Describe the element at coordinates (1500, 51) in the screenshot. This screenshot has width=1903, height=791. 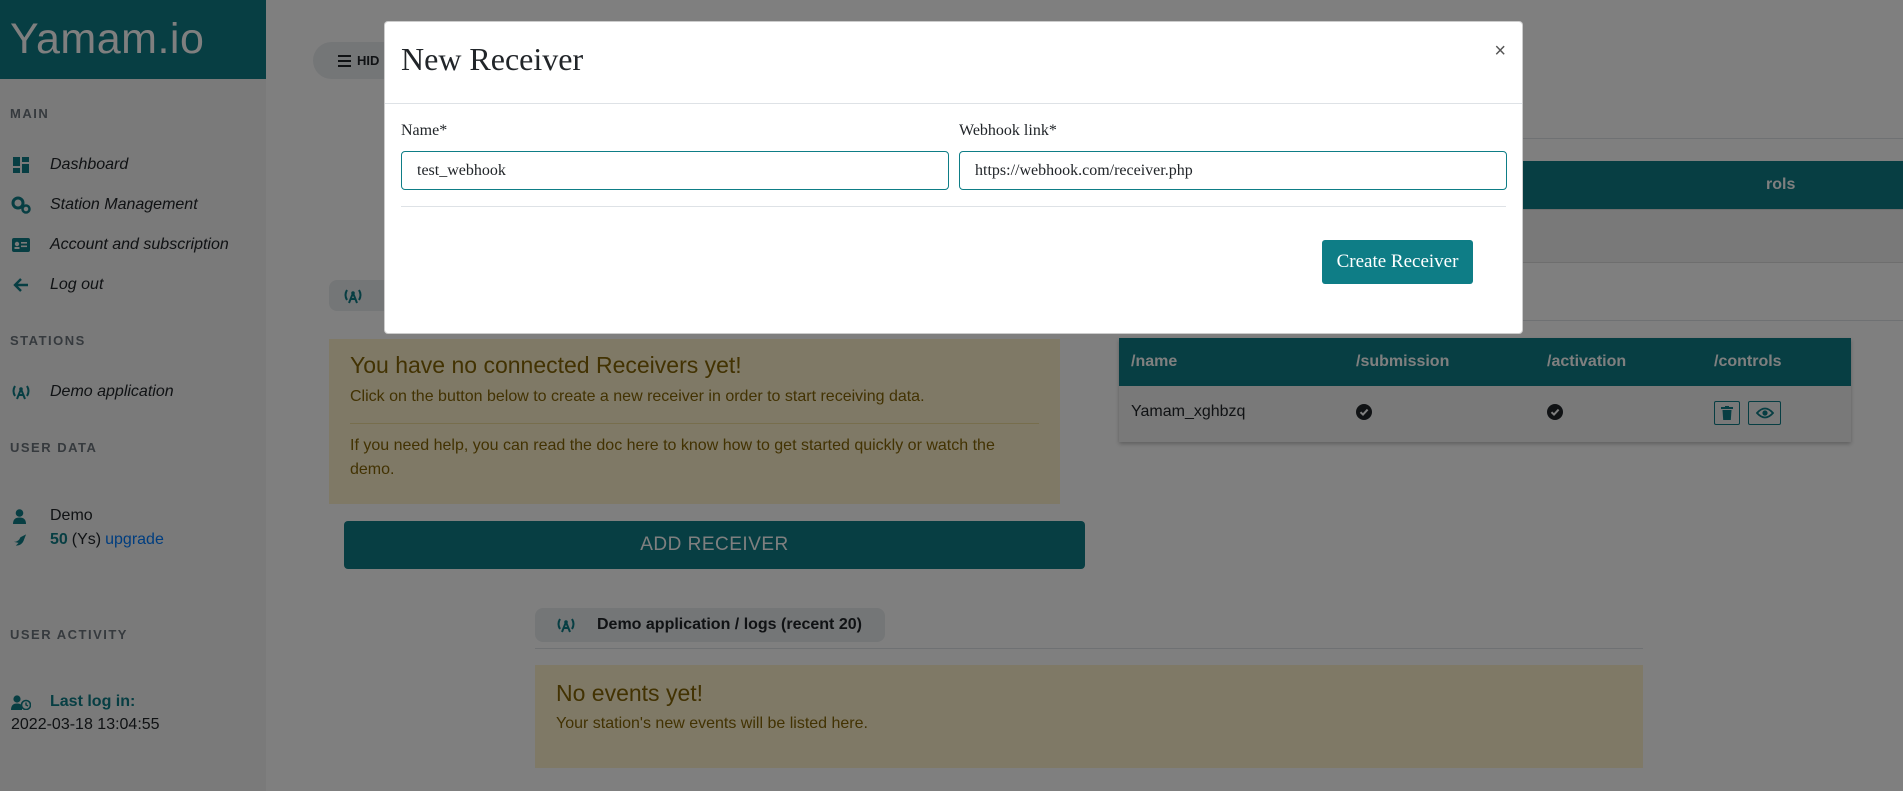
I see `close-icon: ×` at that location.